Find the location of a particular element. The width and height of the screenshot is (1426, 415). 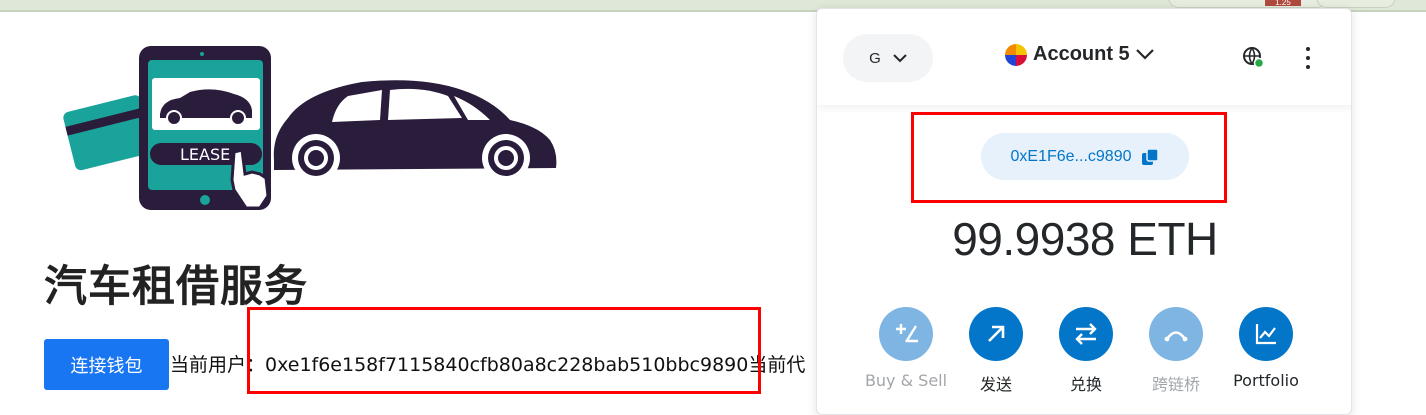

send-label: 发送 is located at coordinates (995, 384).